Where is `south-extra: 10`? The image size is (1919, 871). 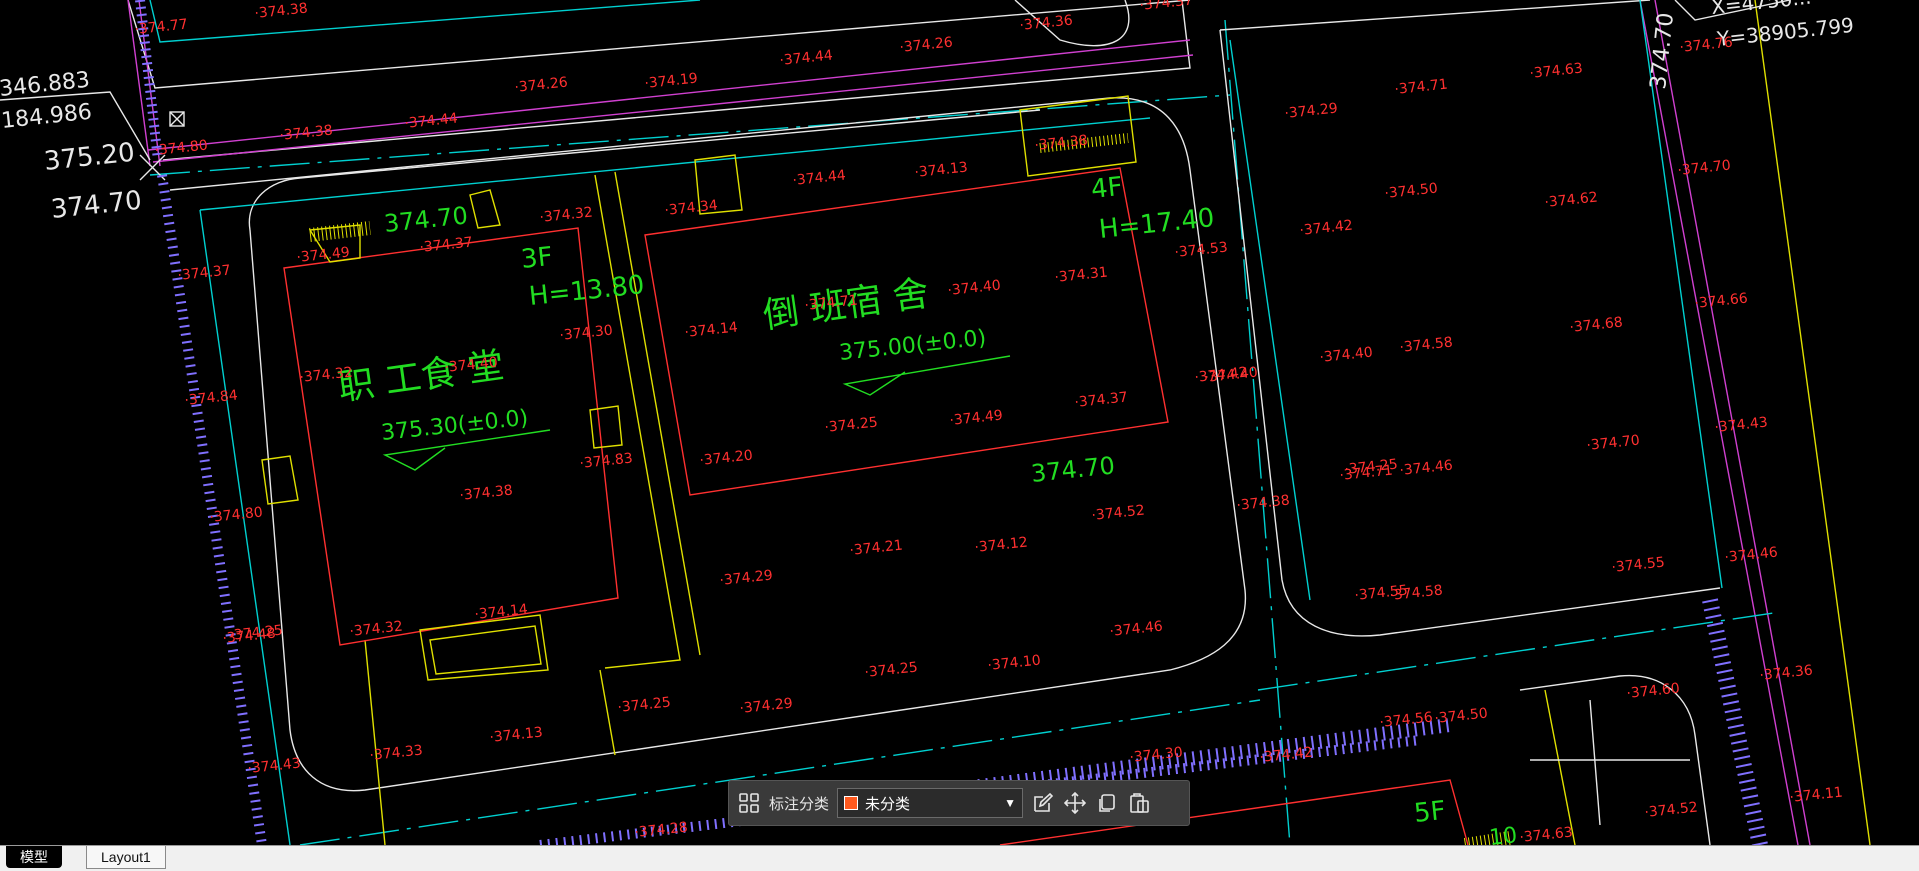
south-extra: 10 is located at coordinates (1503, 834).